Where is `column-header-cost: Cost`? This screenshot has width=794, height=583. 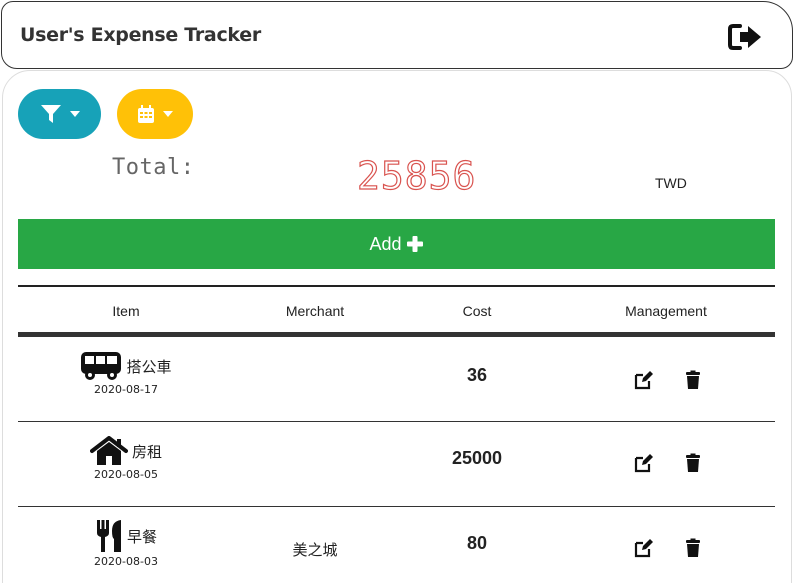
column-header-cost: Cost is located at coordinates (477, 311).